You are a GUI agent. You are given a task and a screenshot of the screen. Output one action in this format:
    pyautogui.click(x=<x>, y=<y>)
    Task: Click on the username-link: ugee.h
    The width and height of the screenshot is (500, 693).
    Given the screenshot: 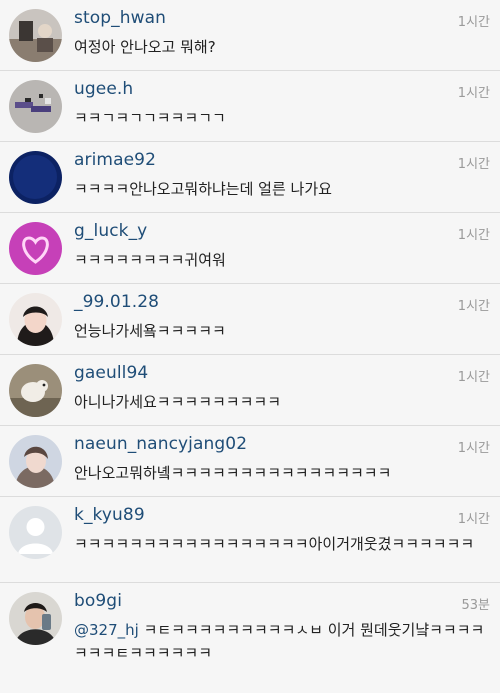 What is the action you would take?
    pyautogui.click(x=103, y=89)
    